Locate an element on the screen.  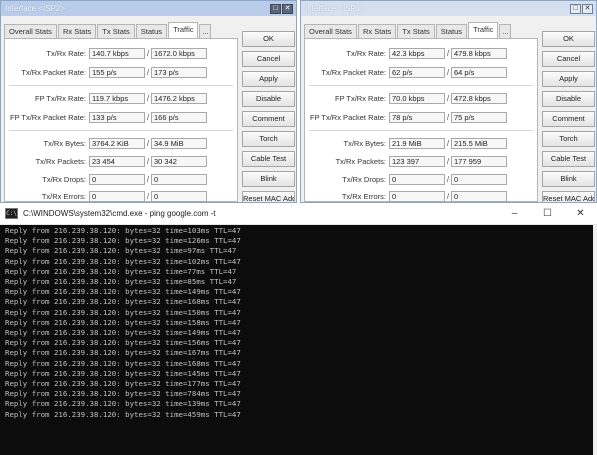
tx-value-field: 140.7 kbps is located at coordinates (117, 53).